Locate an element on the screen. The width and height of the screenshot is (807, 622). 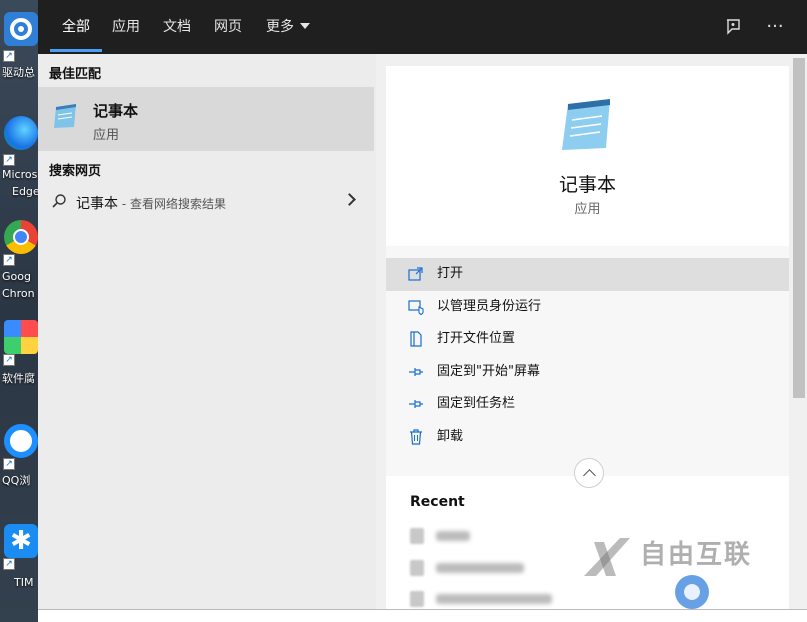
action-label: 卸载 is located at coordinates (450, 436).